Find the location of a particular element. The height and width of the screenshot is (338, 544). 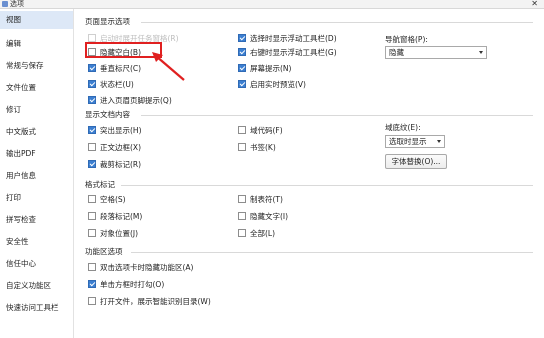

header-footer-hint-checkbox: 进入页眉页脚提示(Q) is located at coordinates (130, 100).